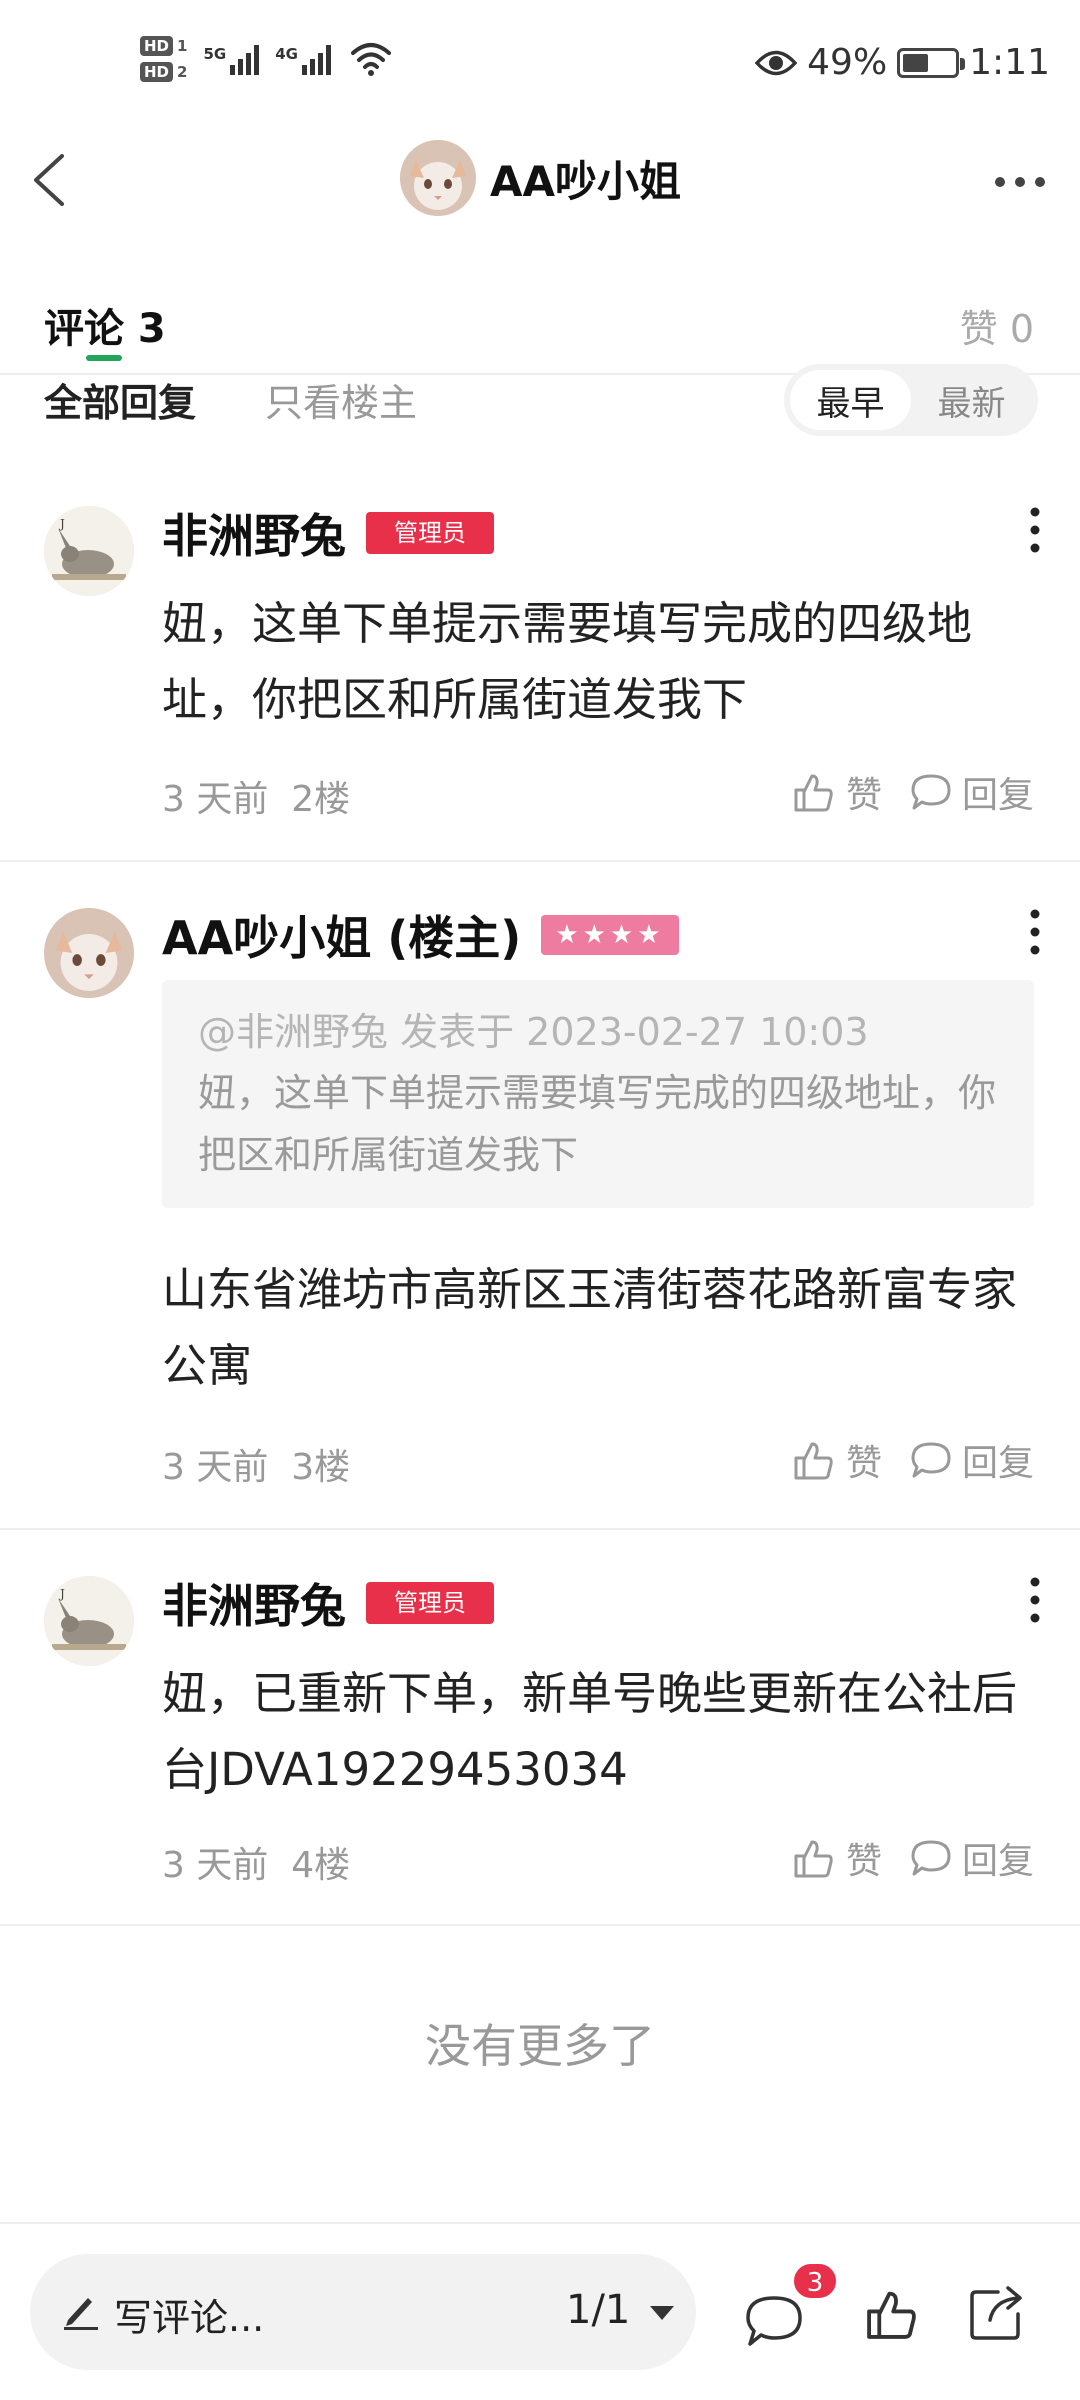  What do you see at coordinates (321, 799) in the screenshot?
I see `comment-floor: 2楼` at bounding box center [321, 799].